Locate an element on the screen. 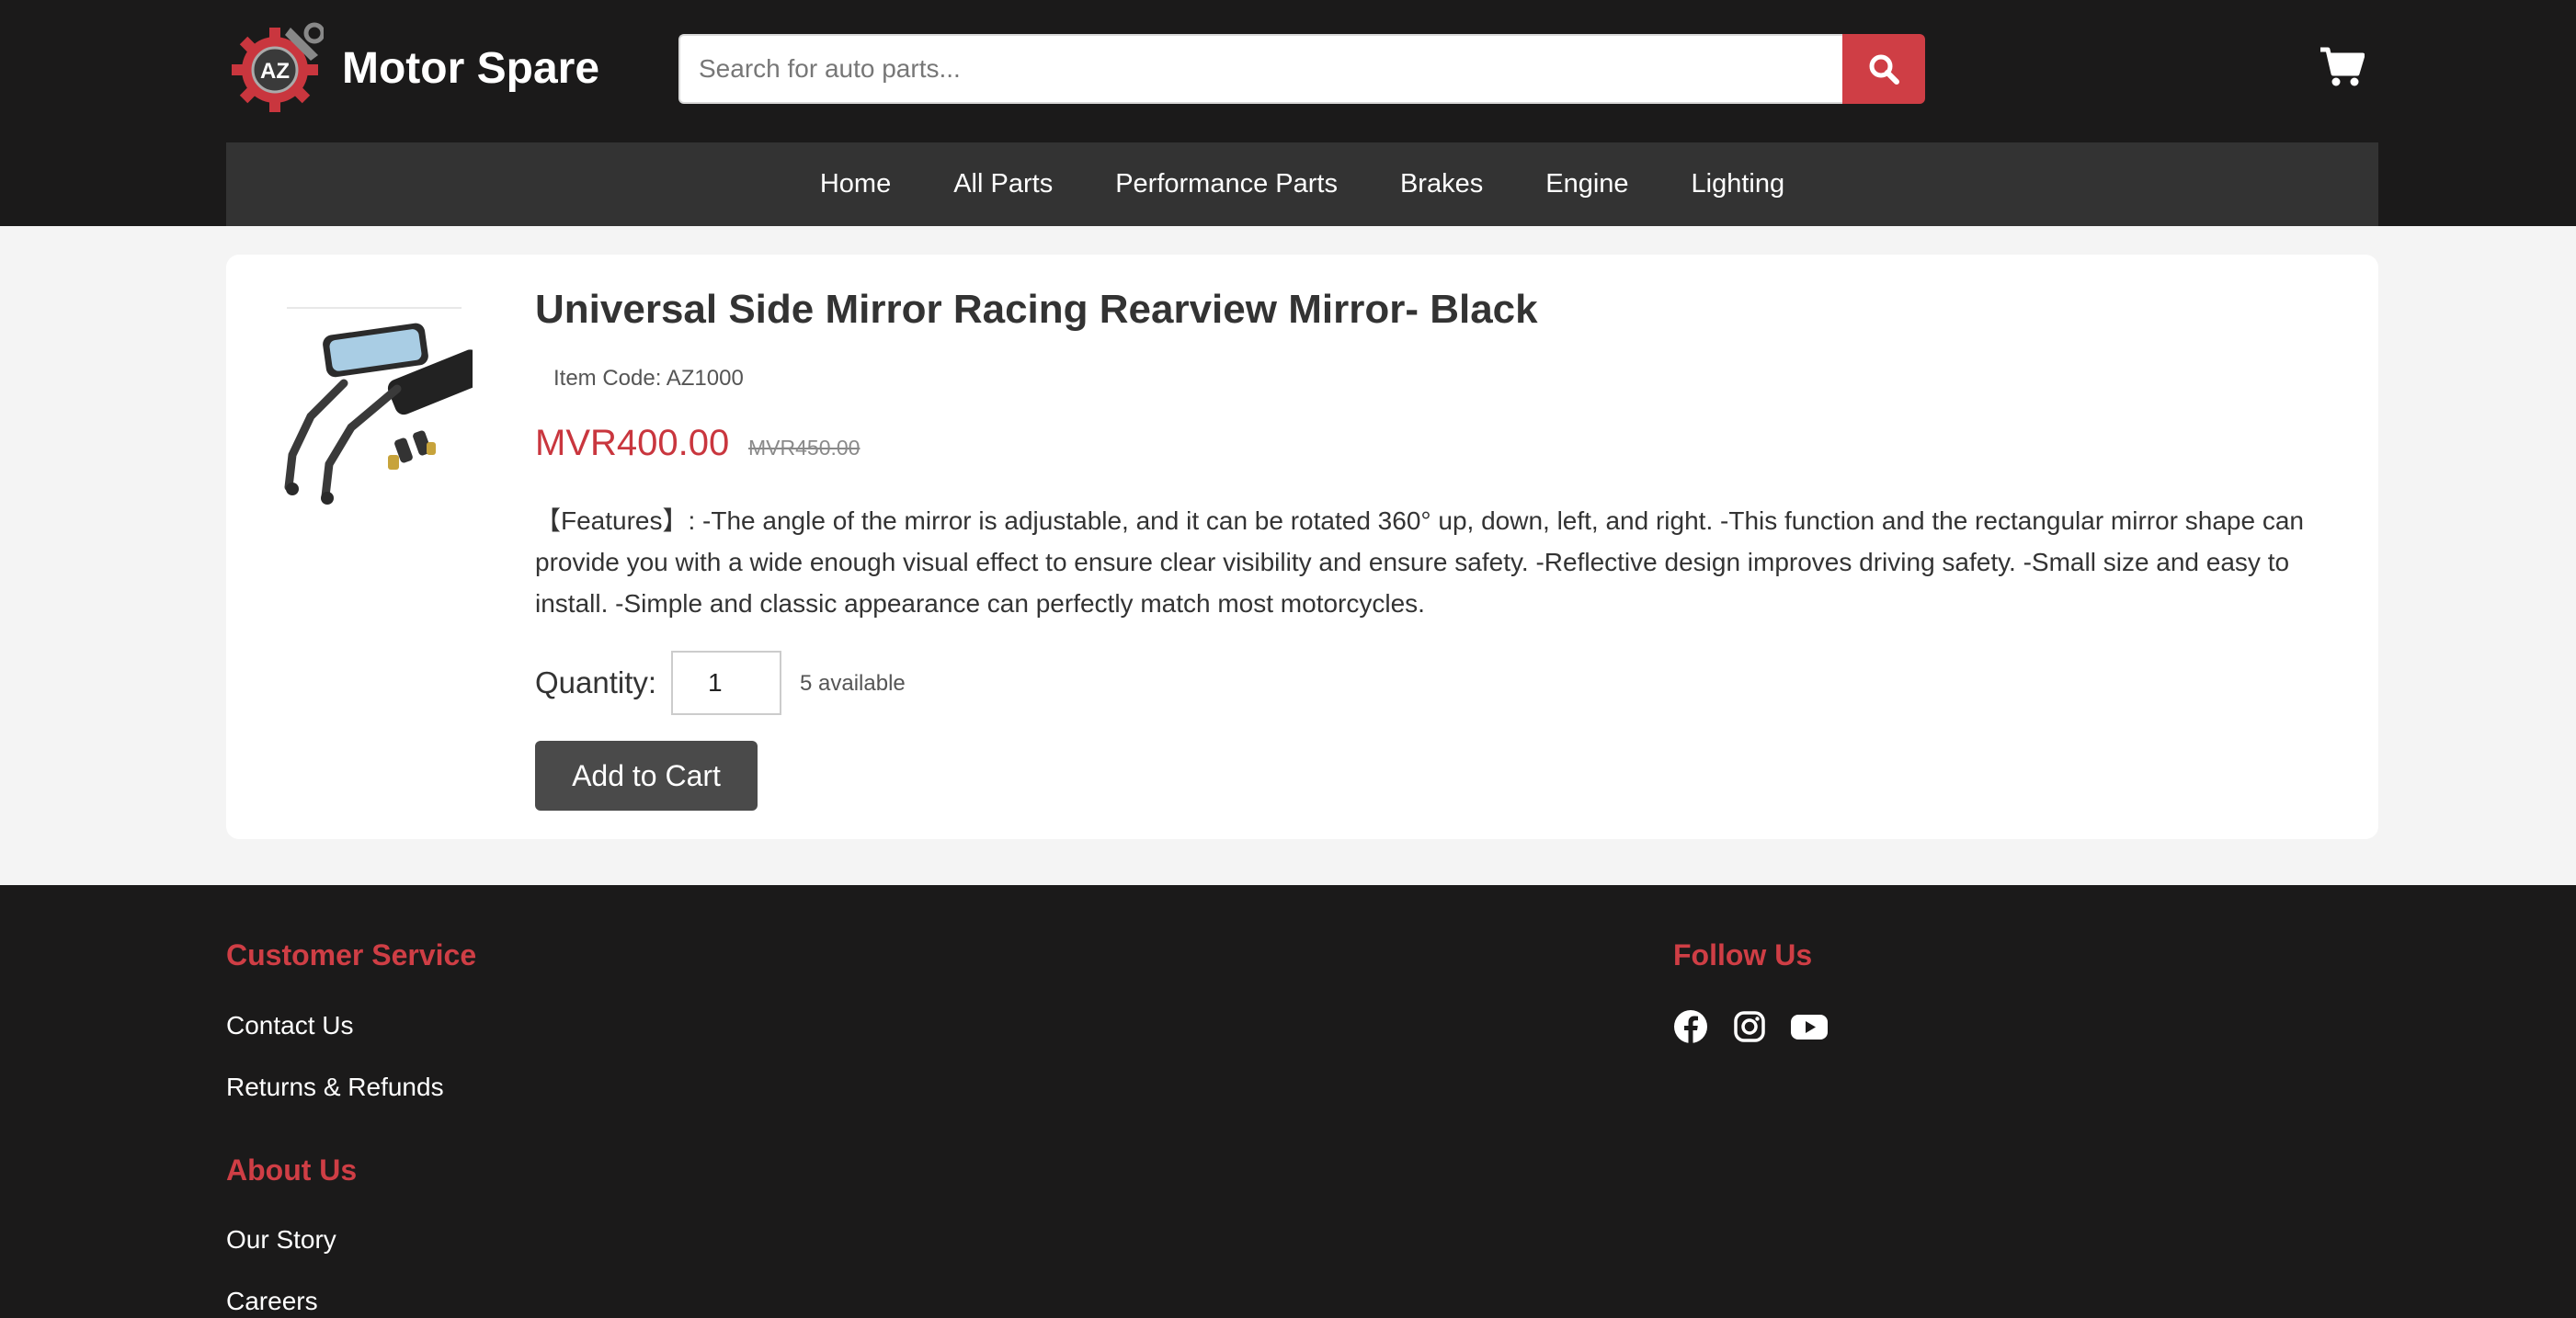  product-price: MVR400.00 is located at coordinates (632, 443).